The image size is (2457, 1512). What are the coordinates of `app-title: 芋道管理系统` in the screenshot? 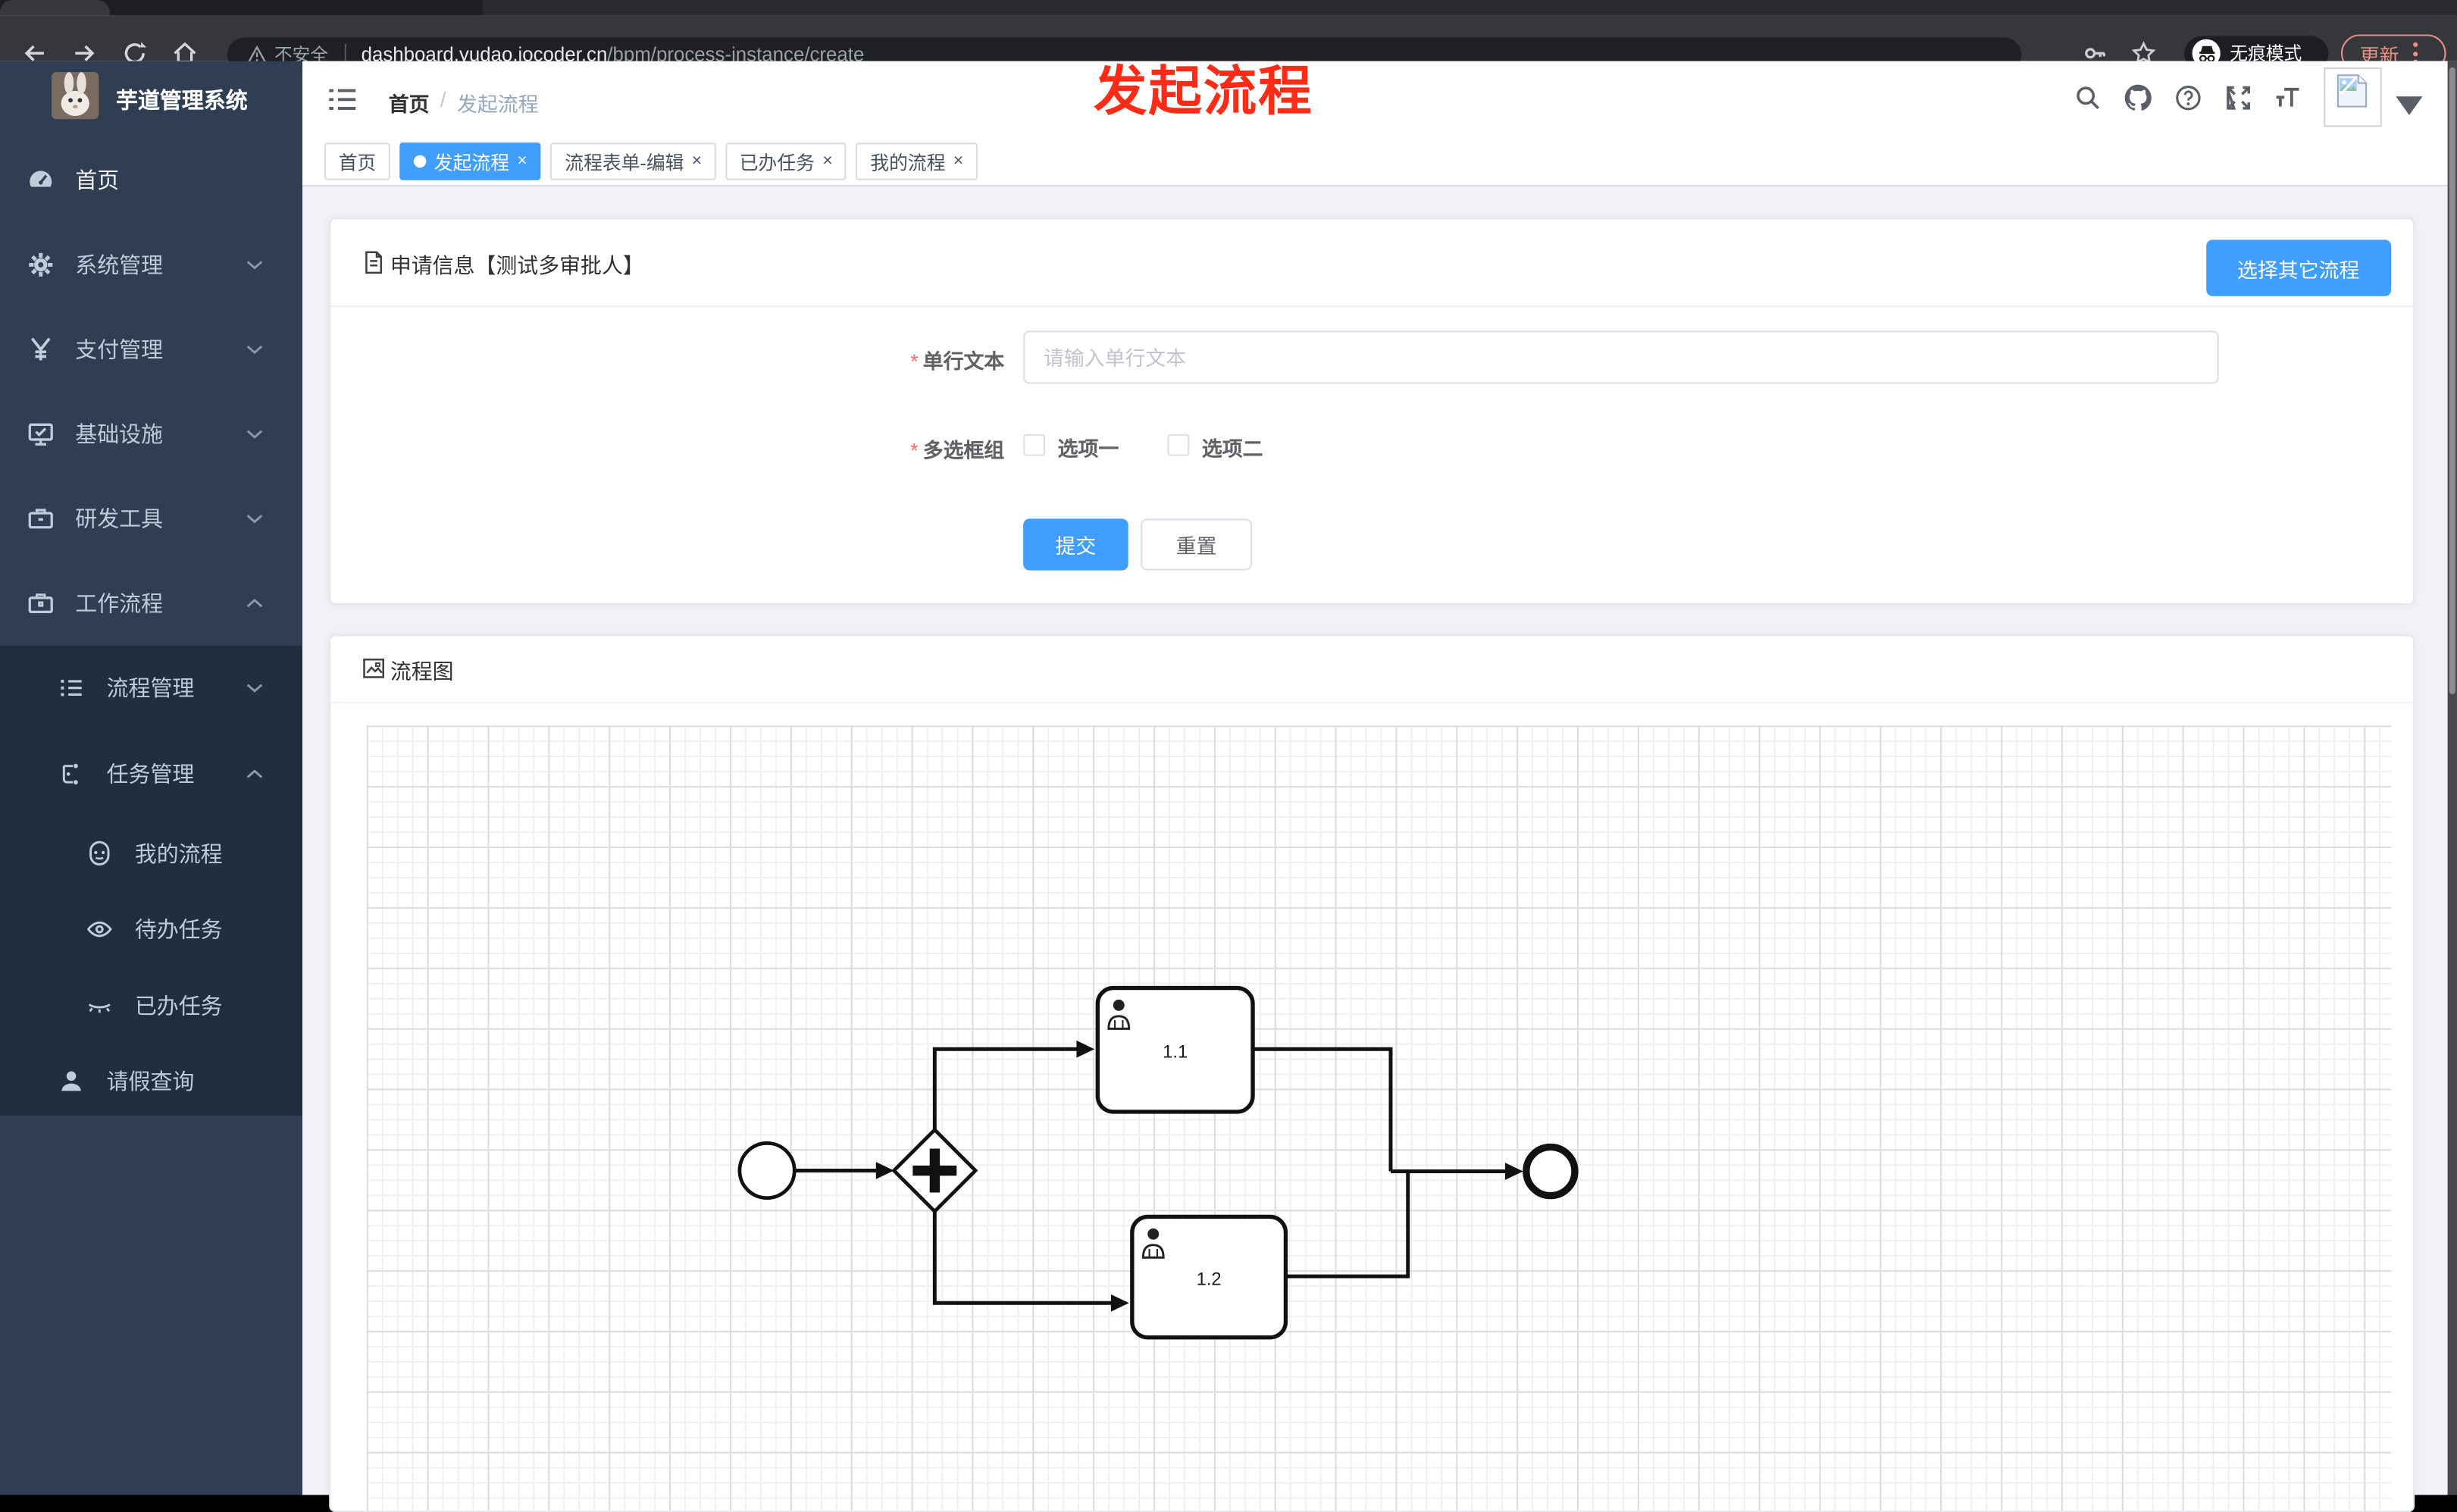 It's located at (182, 99).